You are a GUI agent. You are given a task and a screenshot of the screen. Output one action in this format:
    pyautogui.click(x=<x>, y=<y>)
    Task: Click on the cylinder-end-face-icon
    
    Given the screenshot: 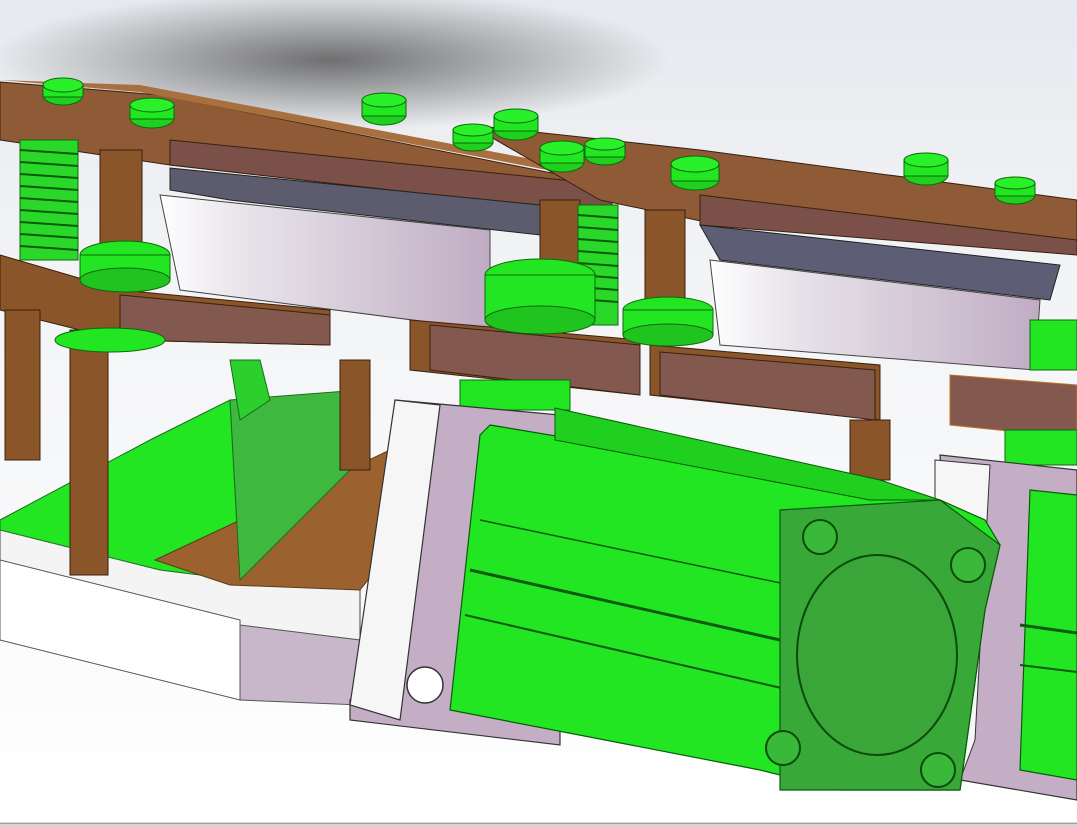 What is the action you would take?
    pyautogui.click(x=877, y=655)
    